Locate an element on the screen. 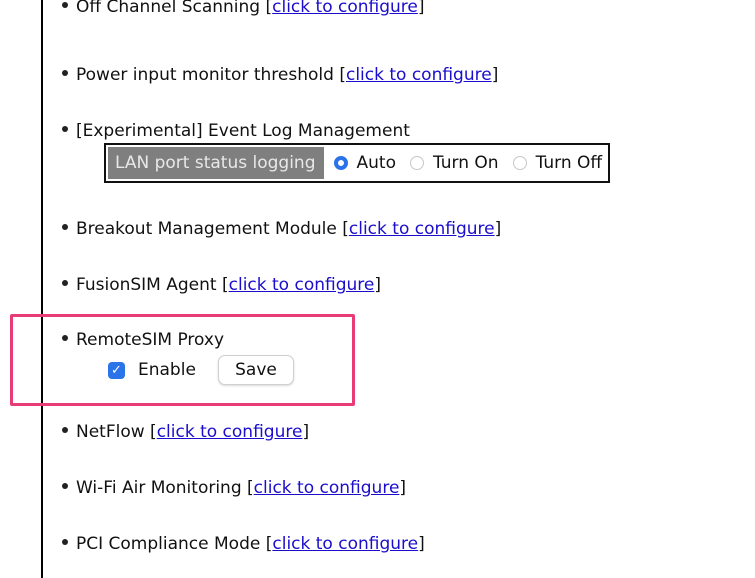 The width and height of the screenshot is (755, 578). off-channel-scanning-configure-link: click to configure is located at coordinates (345, 8).